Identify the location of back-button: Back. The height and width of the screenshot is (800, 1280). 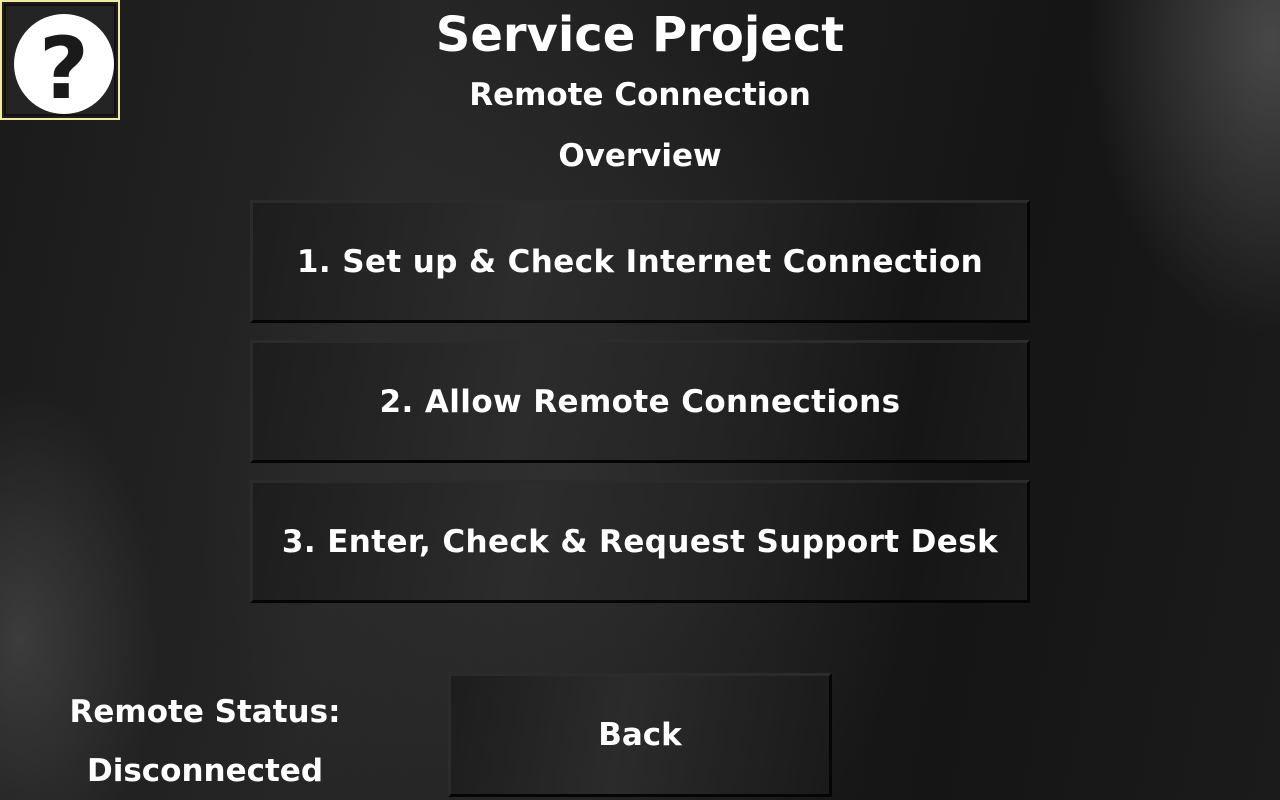
(640, 735).